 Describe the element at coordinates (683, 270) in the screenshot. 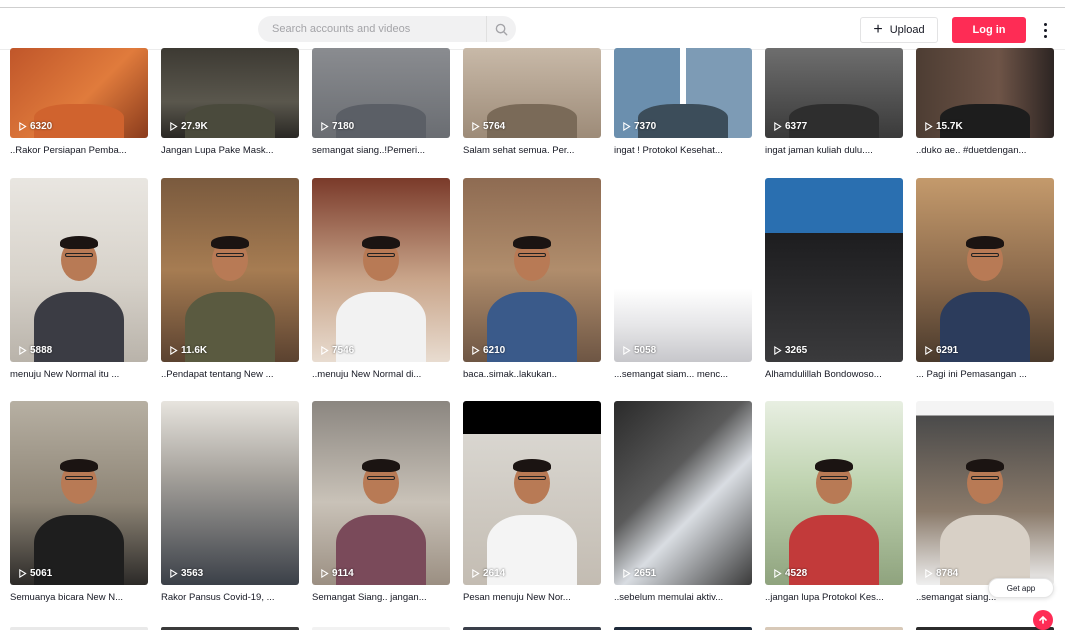

I see `video-thumbnail: 5058` at that location.